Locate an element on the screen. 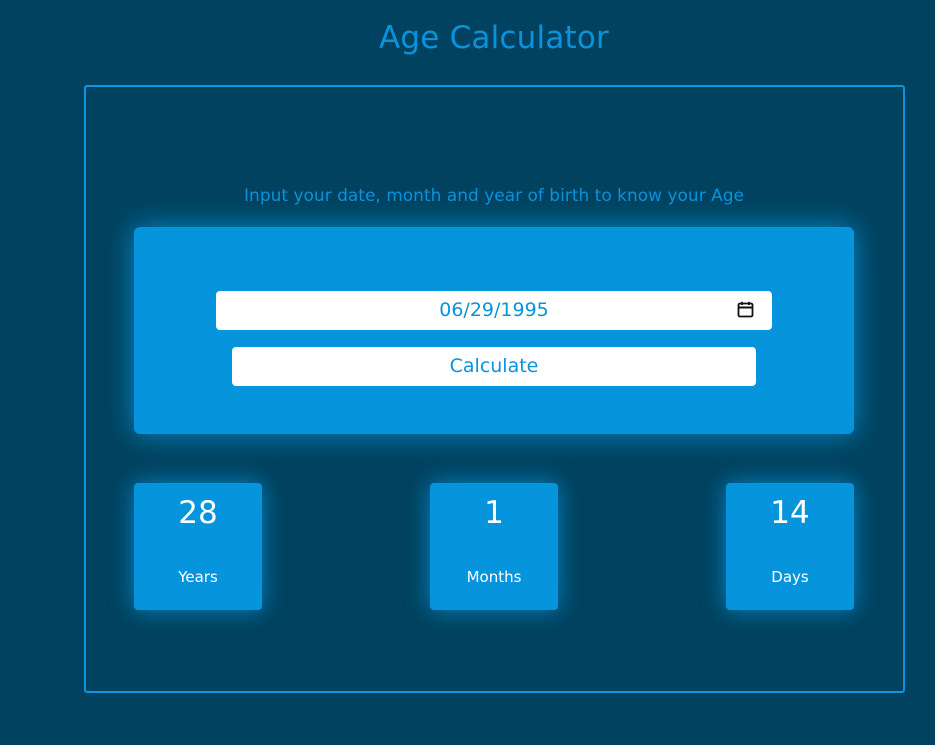  years-value: 28 is located at coordinates (198, 513).